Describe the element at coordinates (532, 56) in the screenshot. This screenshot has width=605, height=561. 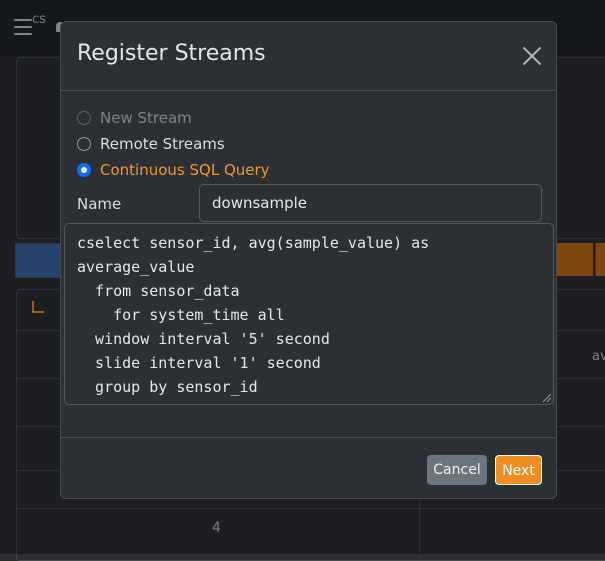
I see `close-icon` at that location.